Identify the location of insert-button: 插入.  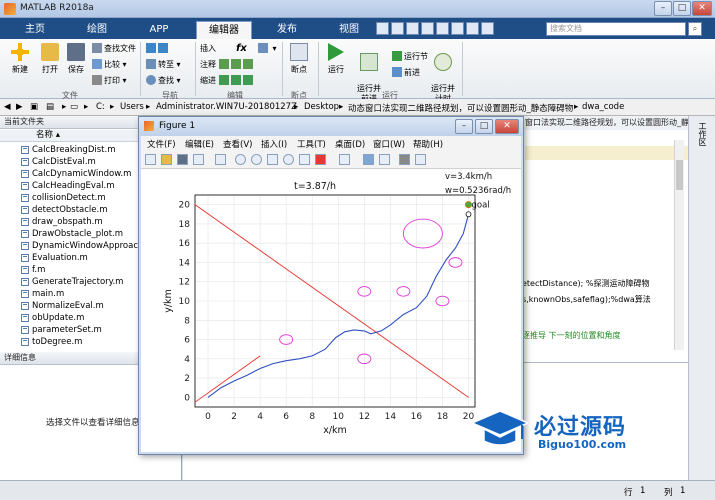
(208, 49).